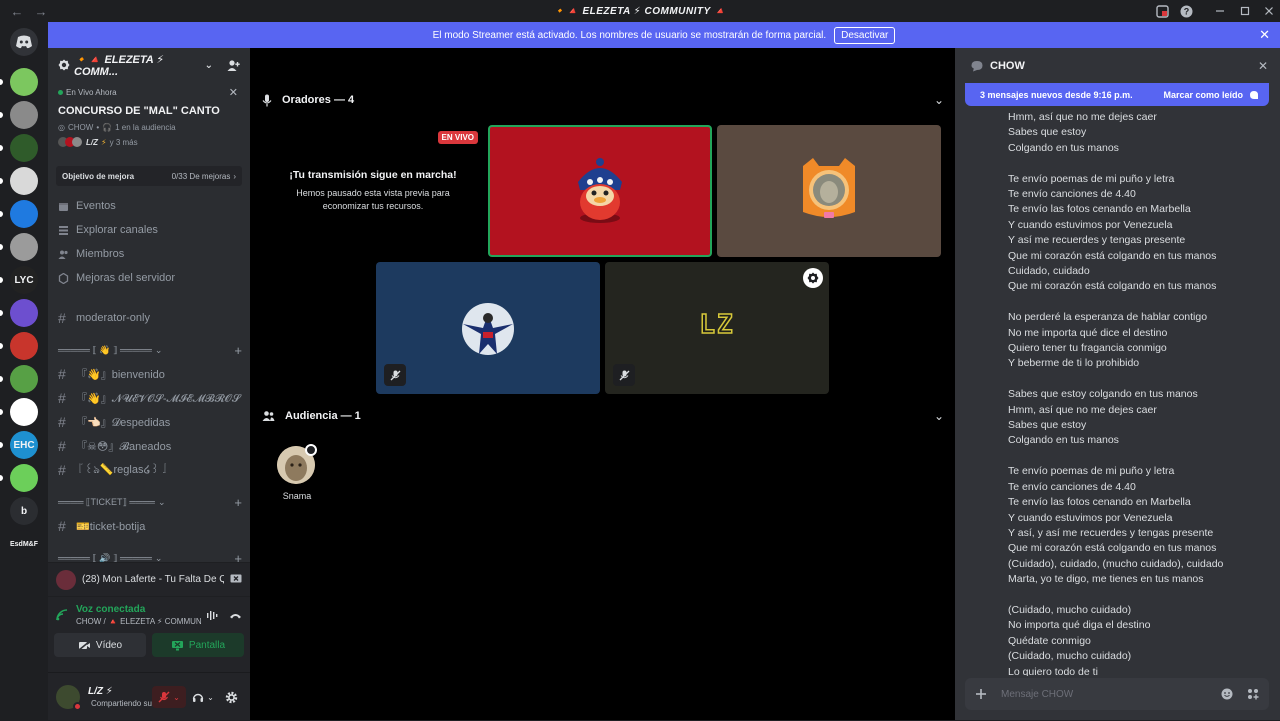 This screenshot has height=721, width=1280. I want to click on muted-mic-icon, so click(624, 375).